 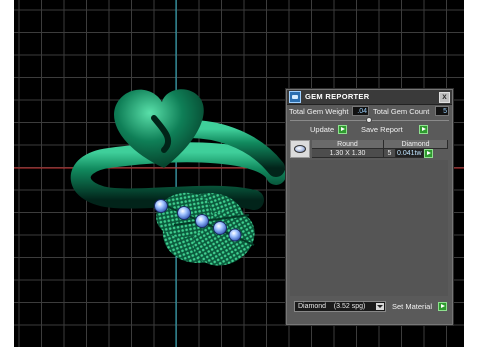 I want to click on gem-table: Round Diamond 1.30 X 1.30 5 0.041tw, so click(x=369, y=149).